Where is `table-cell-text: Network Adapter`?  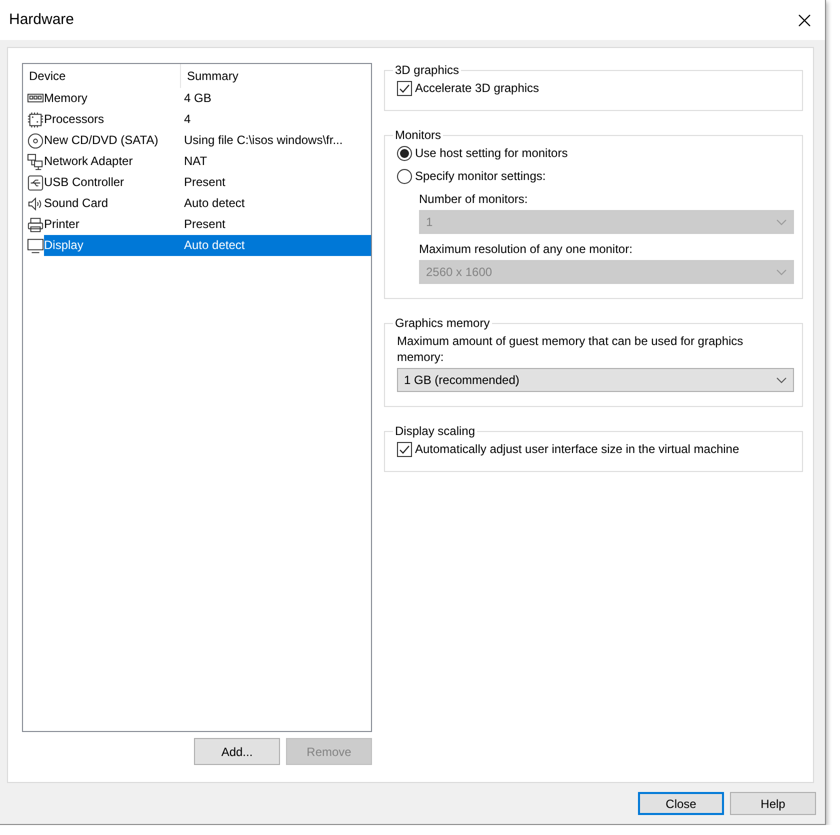
table-cell-text: Network Adapter is located at coordinates (89, 161).